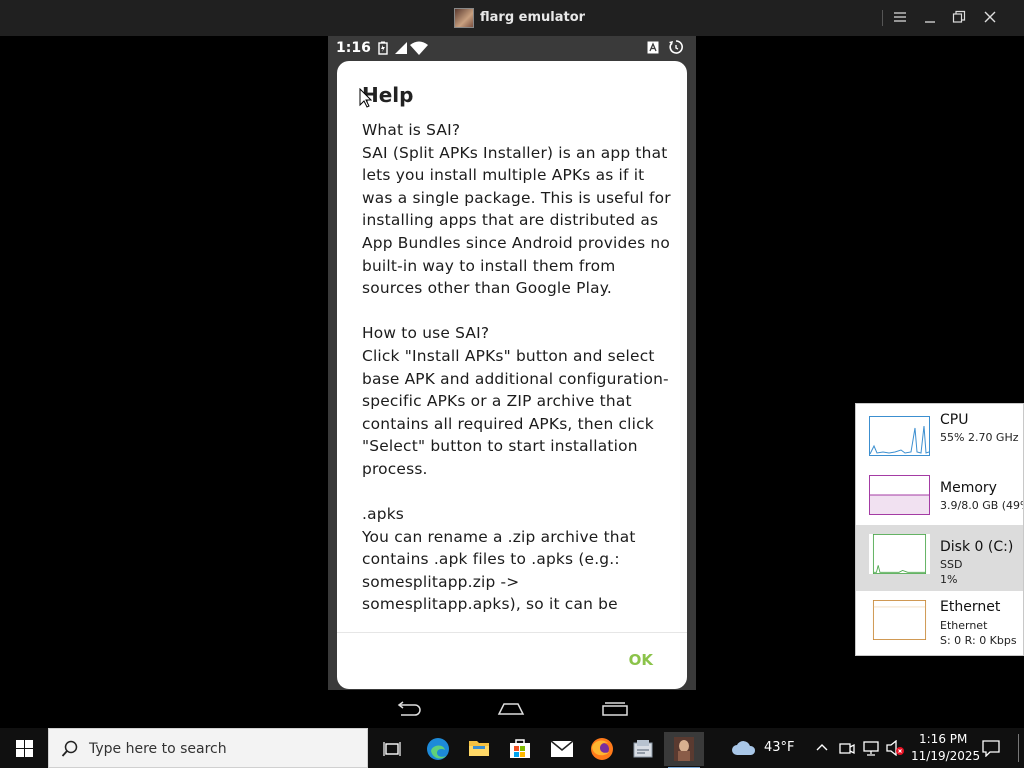 This screenshot has height=768, width=1024. I want to click on mail-icon, so click(561, 749).